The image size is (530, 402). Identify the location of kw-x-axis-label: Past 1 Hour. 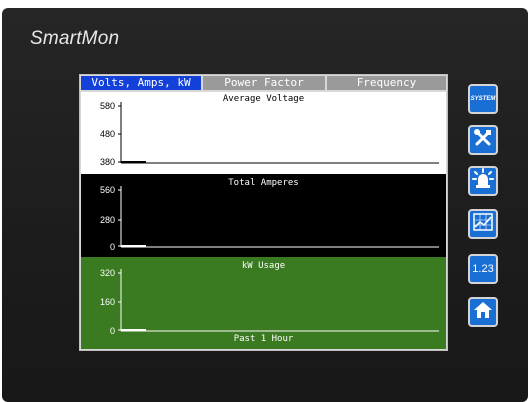
(263, 339).